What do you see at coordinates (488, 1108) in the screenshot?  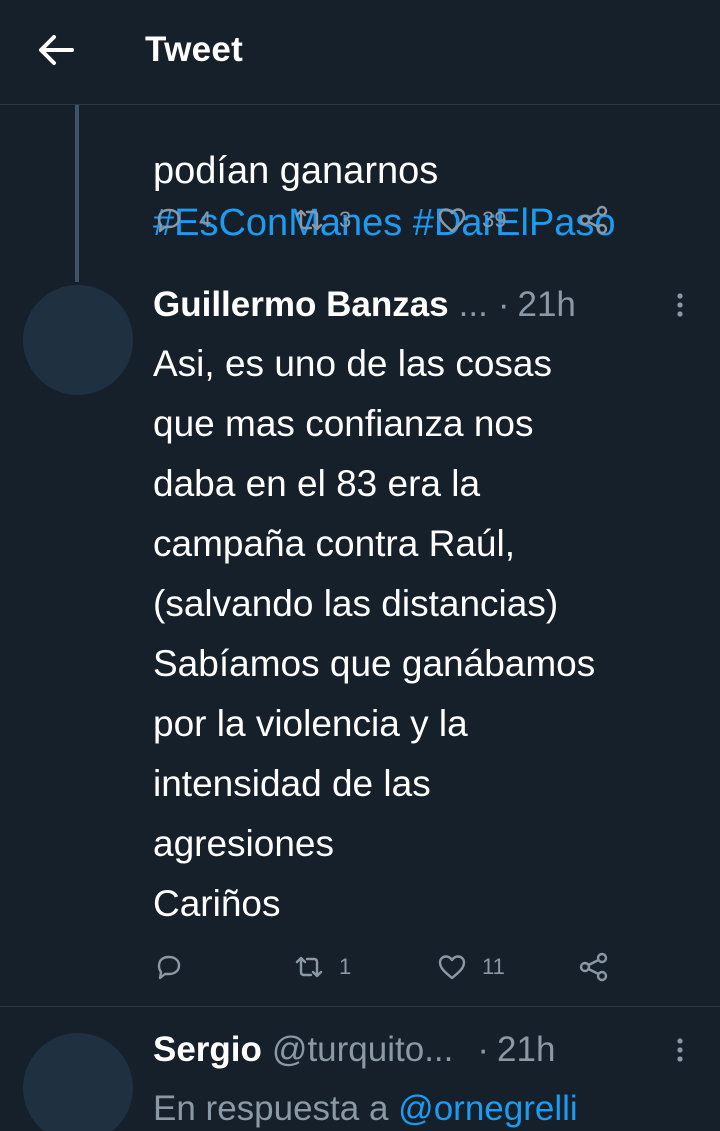 I see `mention-link: @ornegrelli` at bounding box center [488, 1108].